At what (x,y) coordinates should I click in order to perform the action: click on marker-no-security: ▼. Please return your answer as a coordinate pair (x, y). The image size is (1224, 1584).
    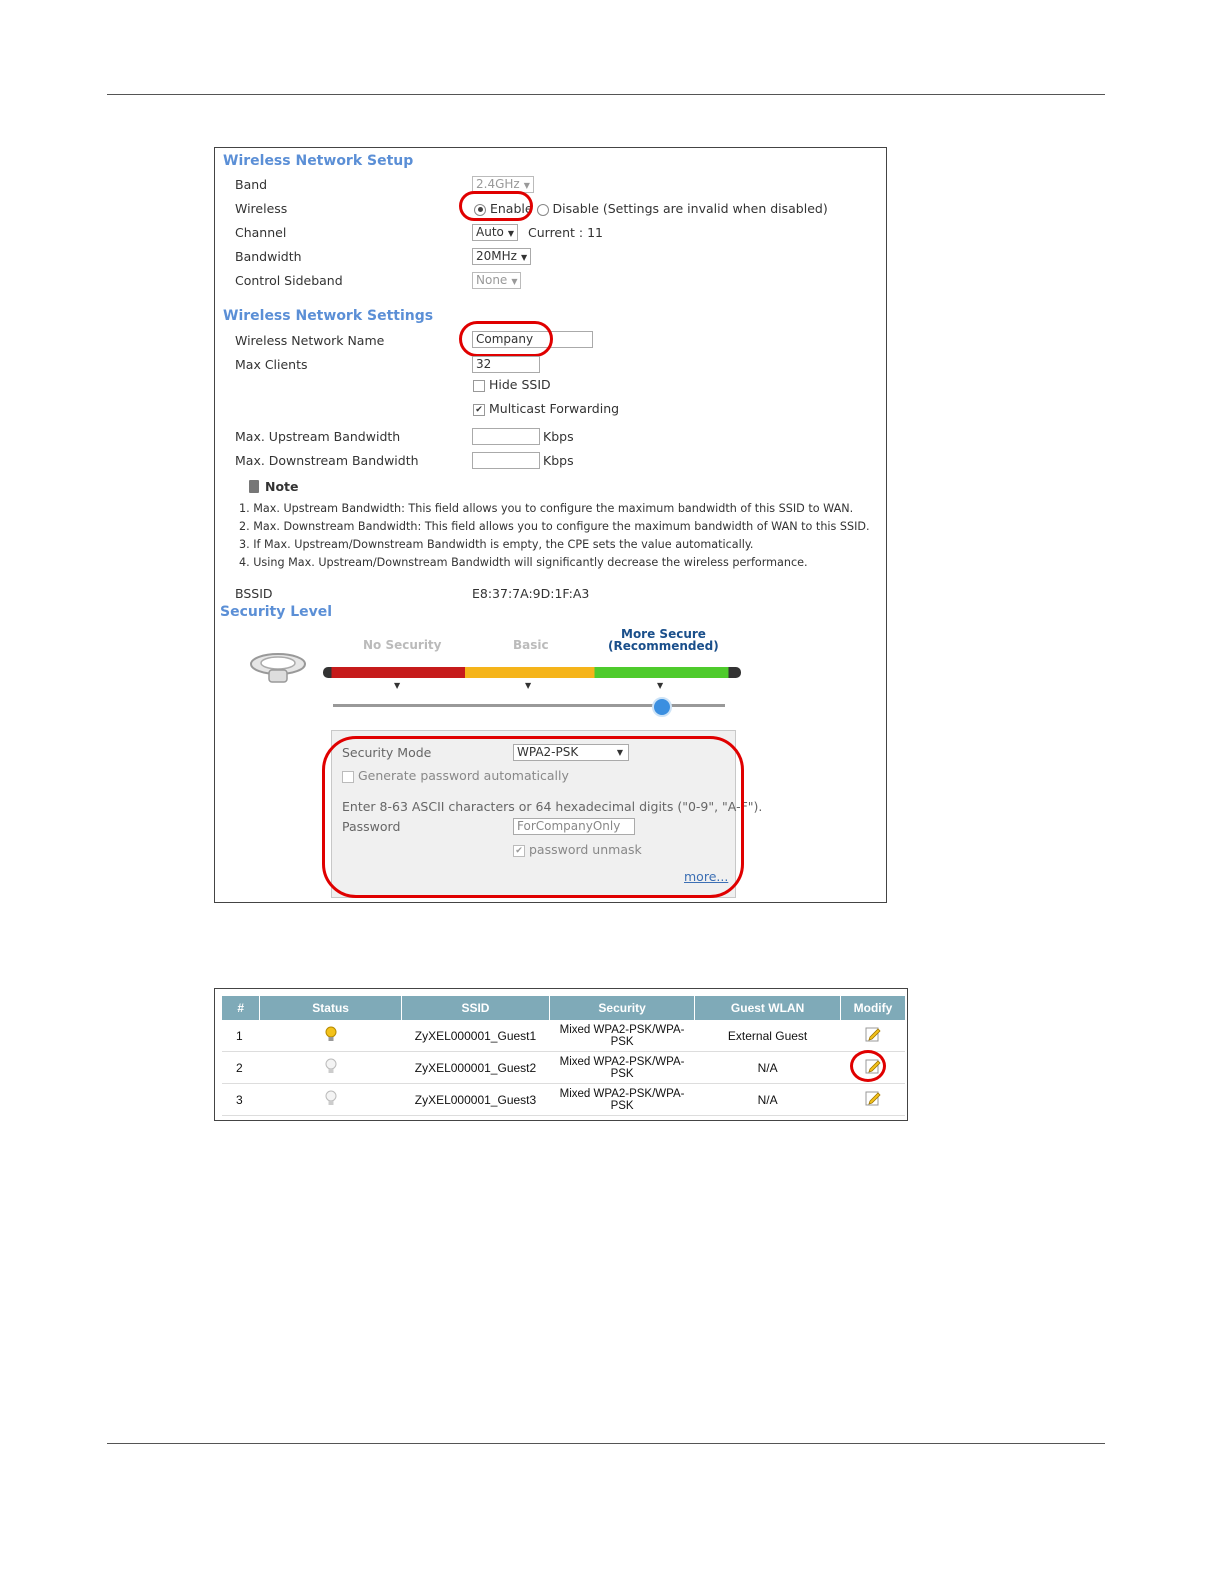
    Looking at the image, I should click on (397, 685).